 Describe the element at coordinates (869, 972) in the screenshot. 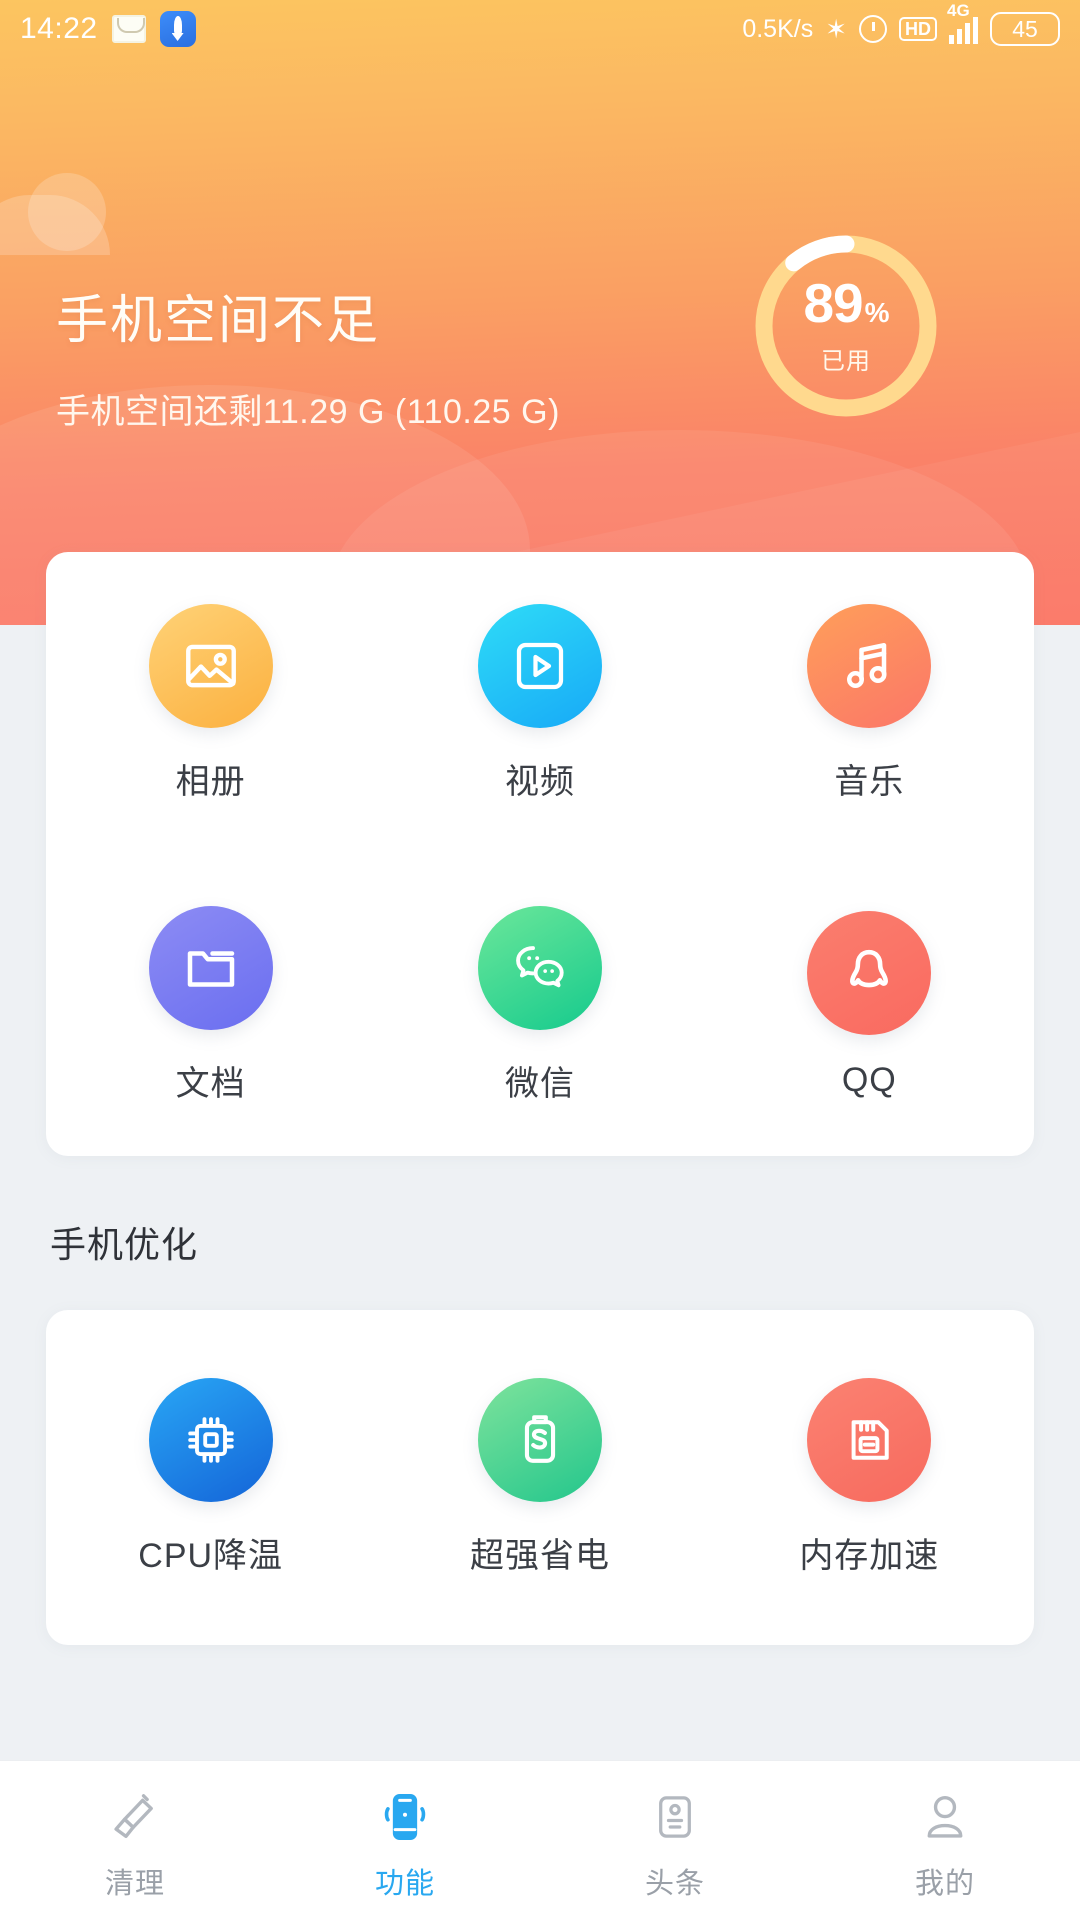

I see `qq-penguin-icon` at that location.